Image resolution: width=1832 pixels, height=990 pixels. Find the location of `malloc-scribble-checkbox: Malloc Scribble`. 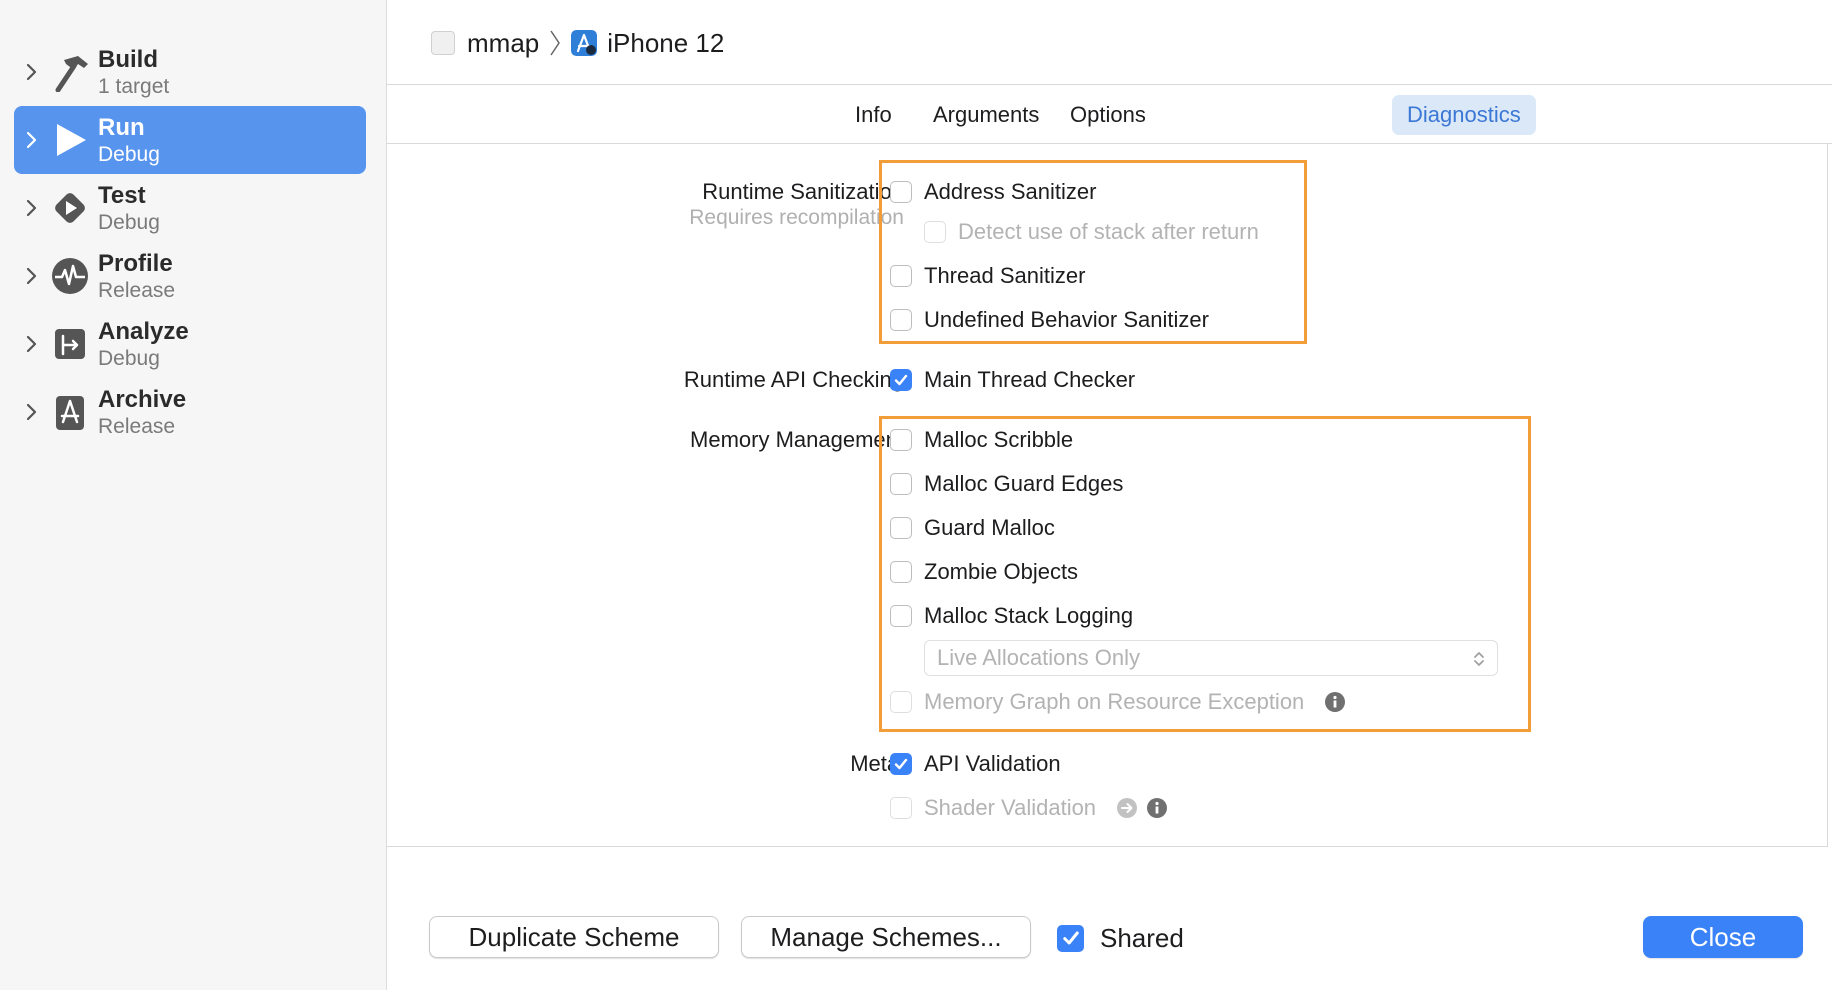

malloc-scribble-checkbox: Malloc Scribble is located at coordinates (981, 440).